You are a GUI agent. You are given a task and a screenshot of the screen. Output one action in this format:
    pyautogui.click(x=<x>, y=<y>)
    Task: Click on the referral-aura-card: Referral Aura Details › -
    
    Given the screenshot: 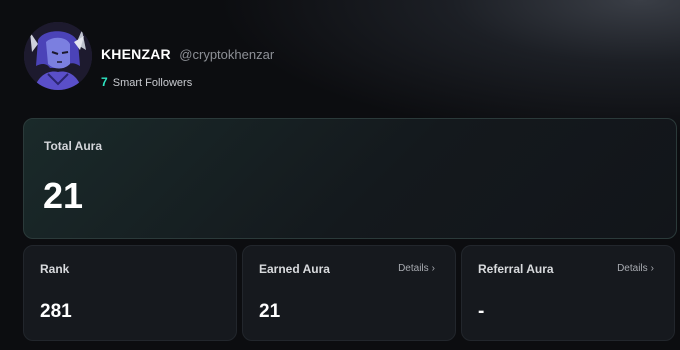 What is the action you would take?
    pyautogui.click(x=568, y=293)
    